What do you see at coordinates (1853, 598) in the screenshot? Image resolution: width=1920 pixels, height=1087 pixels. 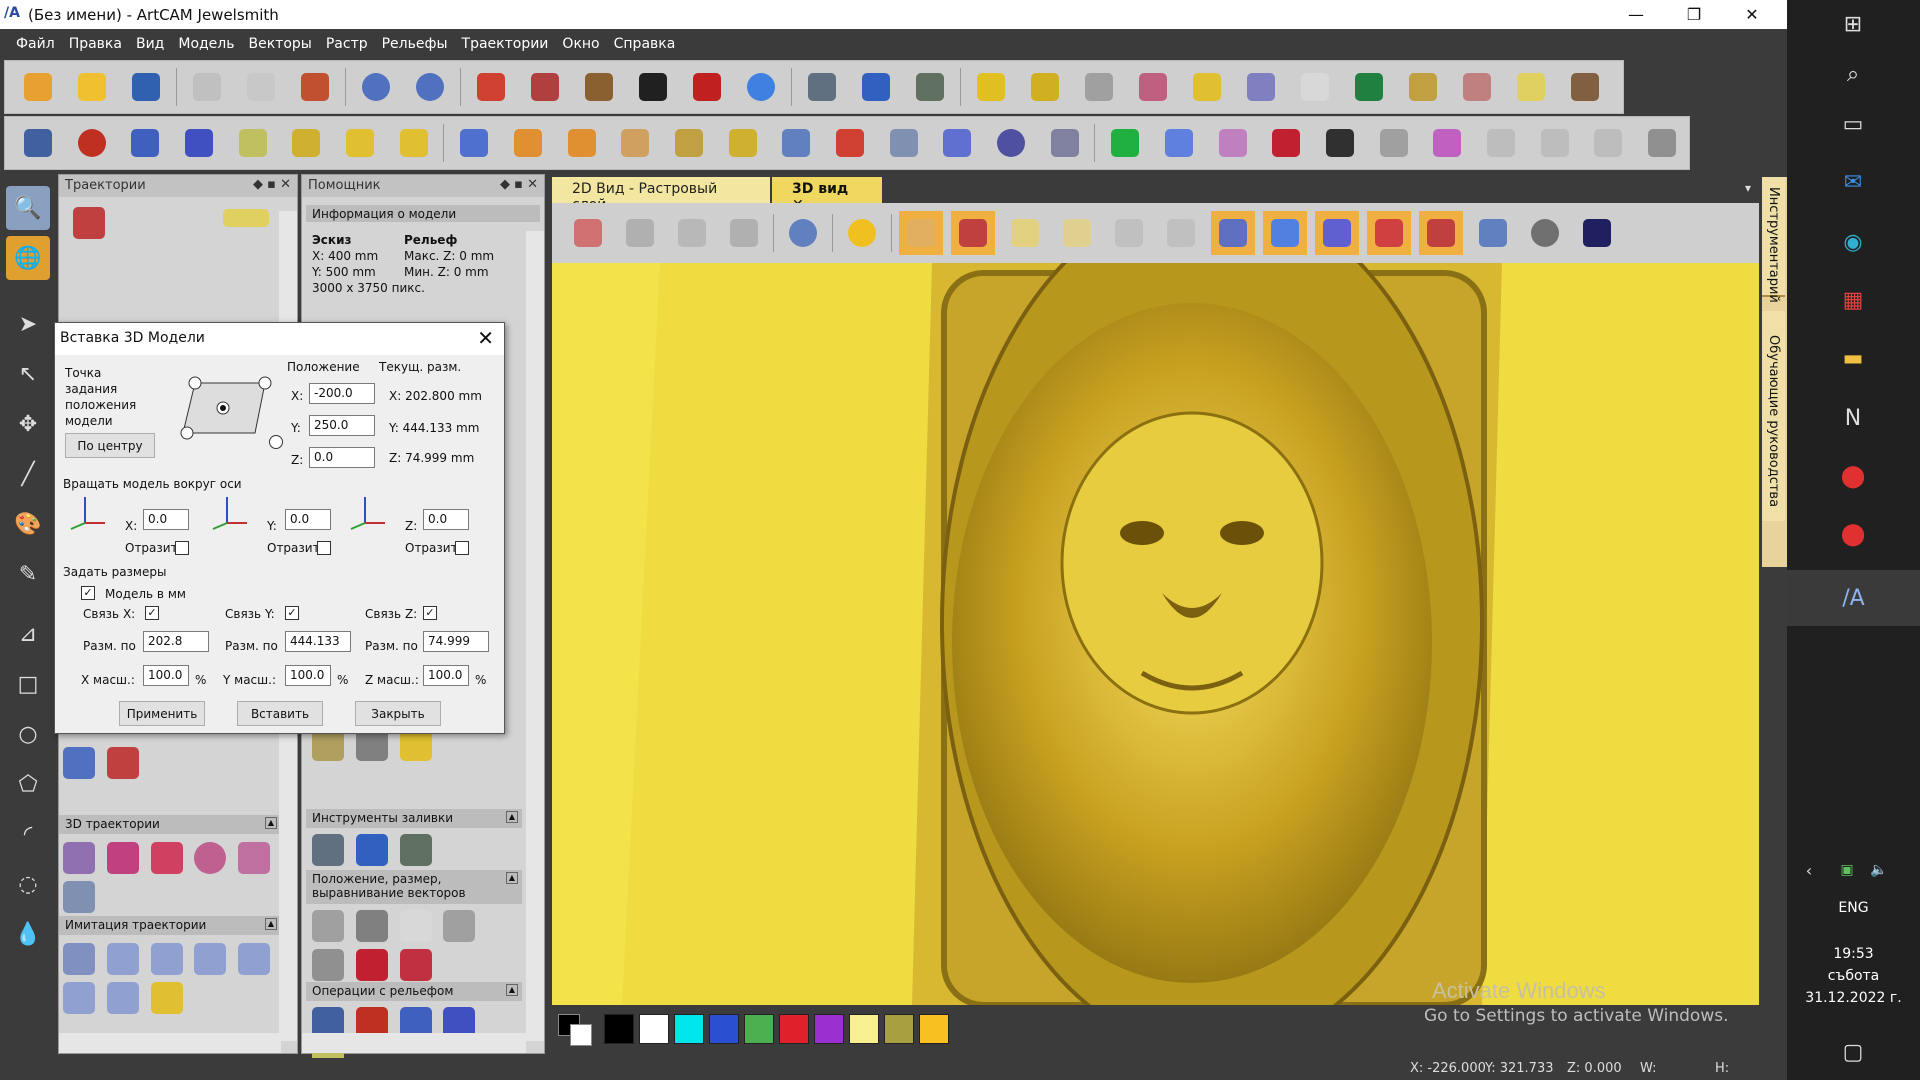 I see `artcam-taskbar-icon: /A` at bounding box center [1853, 598].